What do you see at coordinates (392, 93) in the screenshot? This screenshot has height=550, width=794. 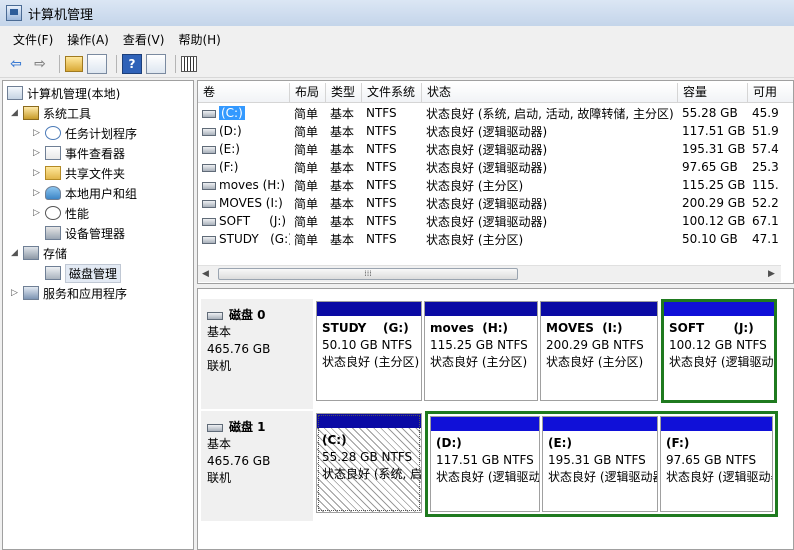 I see `column-header-filesystem: 文件系统` at bounding box center [392, 93].